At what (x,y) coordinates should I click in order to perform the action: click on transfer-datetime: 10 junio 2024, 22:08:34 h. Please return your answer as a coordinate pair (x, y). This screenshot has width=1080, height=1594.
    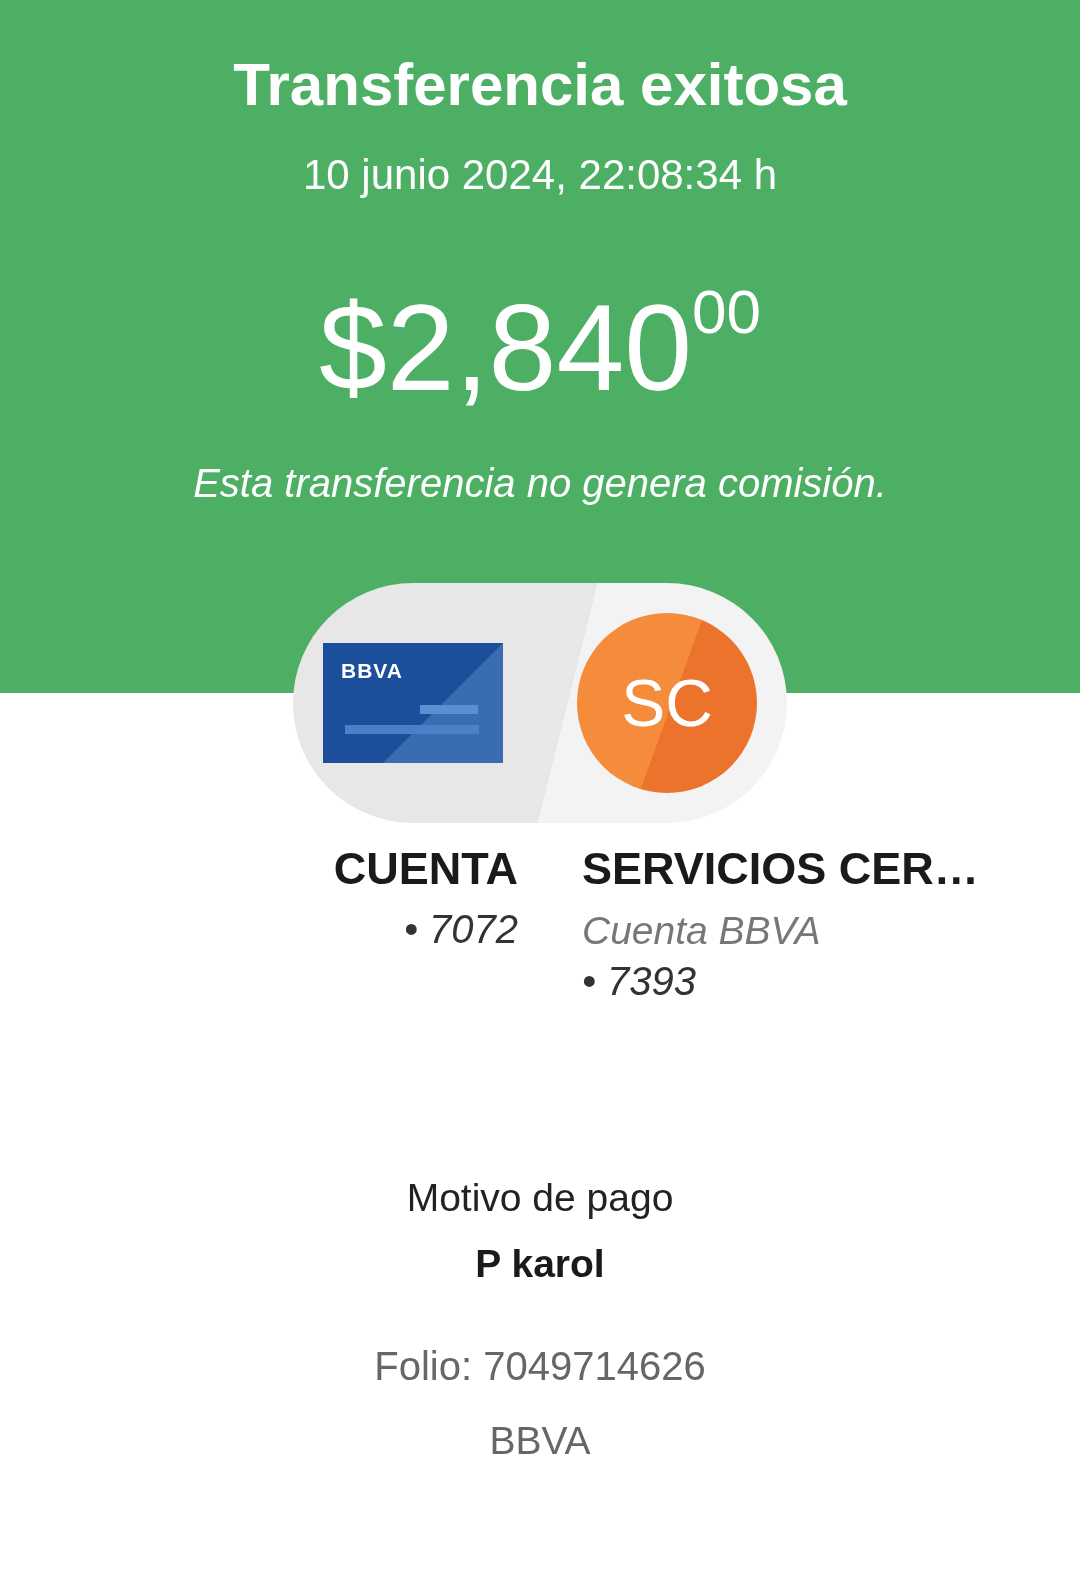
    Looking at the image, I should click on (540, 175).